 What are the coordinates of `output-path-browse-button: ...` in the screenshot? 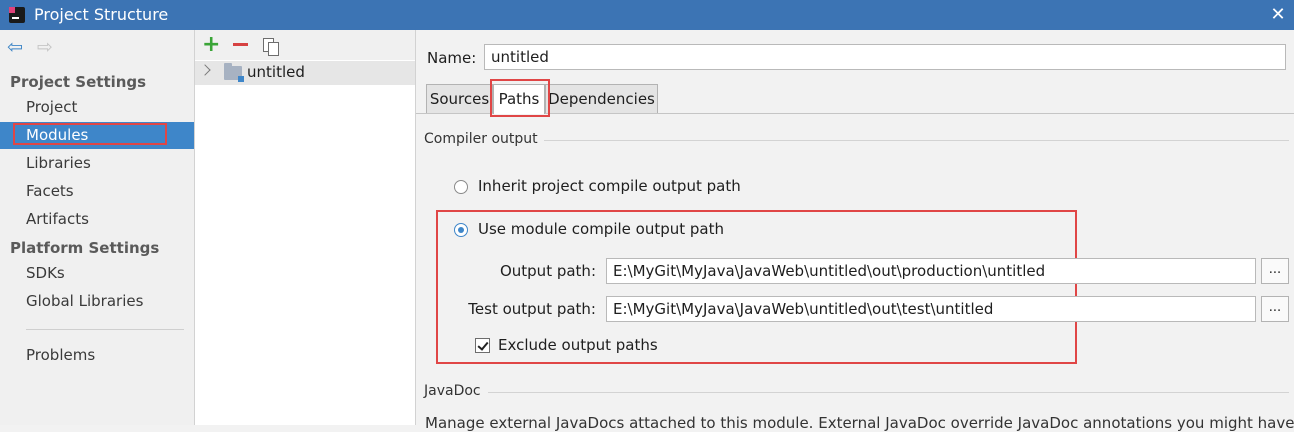 It's located at (1275, 271).